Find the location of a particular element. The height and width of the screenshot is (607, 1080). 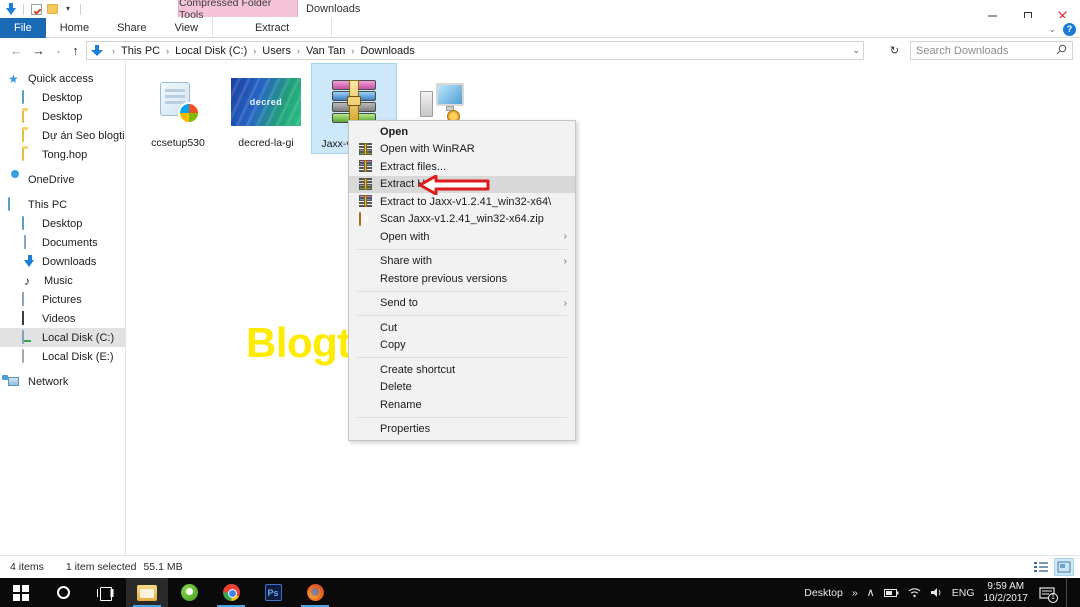

menu-item-label: Share with is located at coordinates (406, 261).